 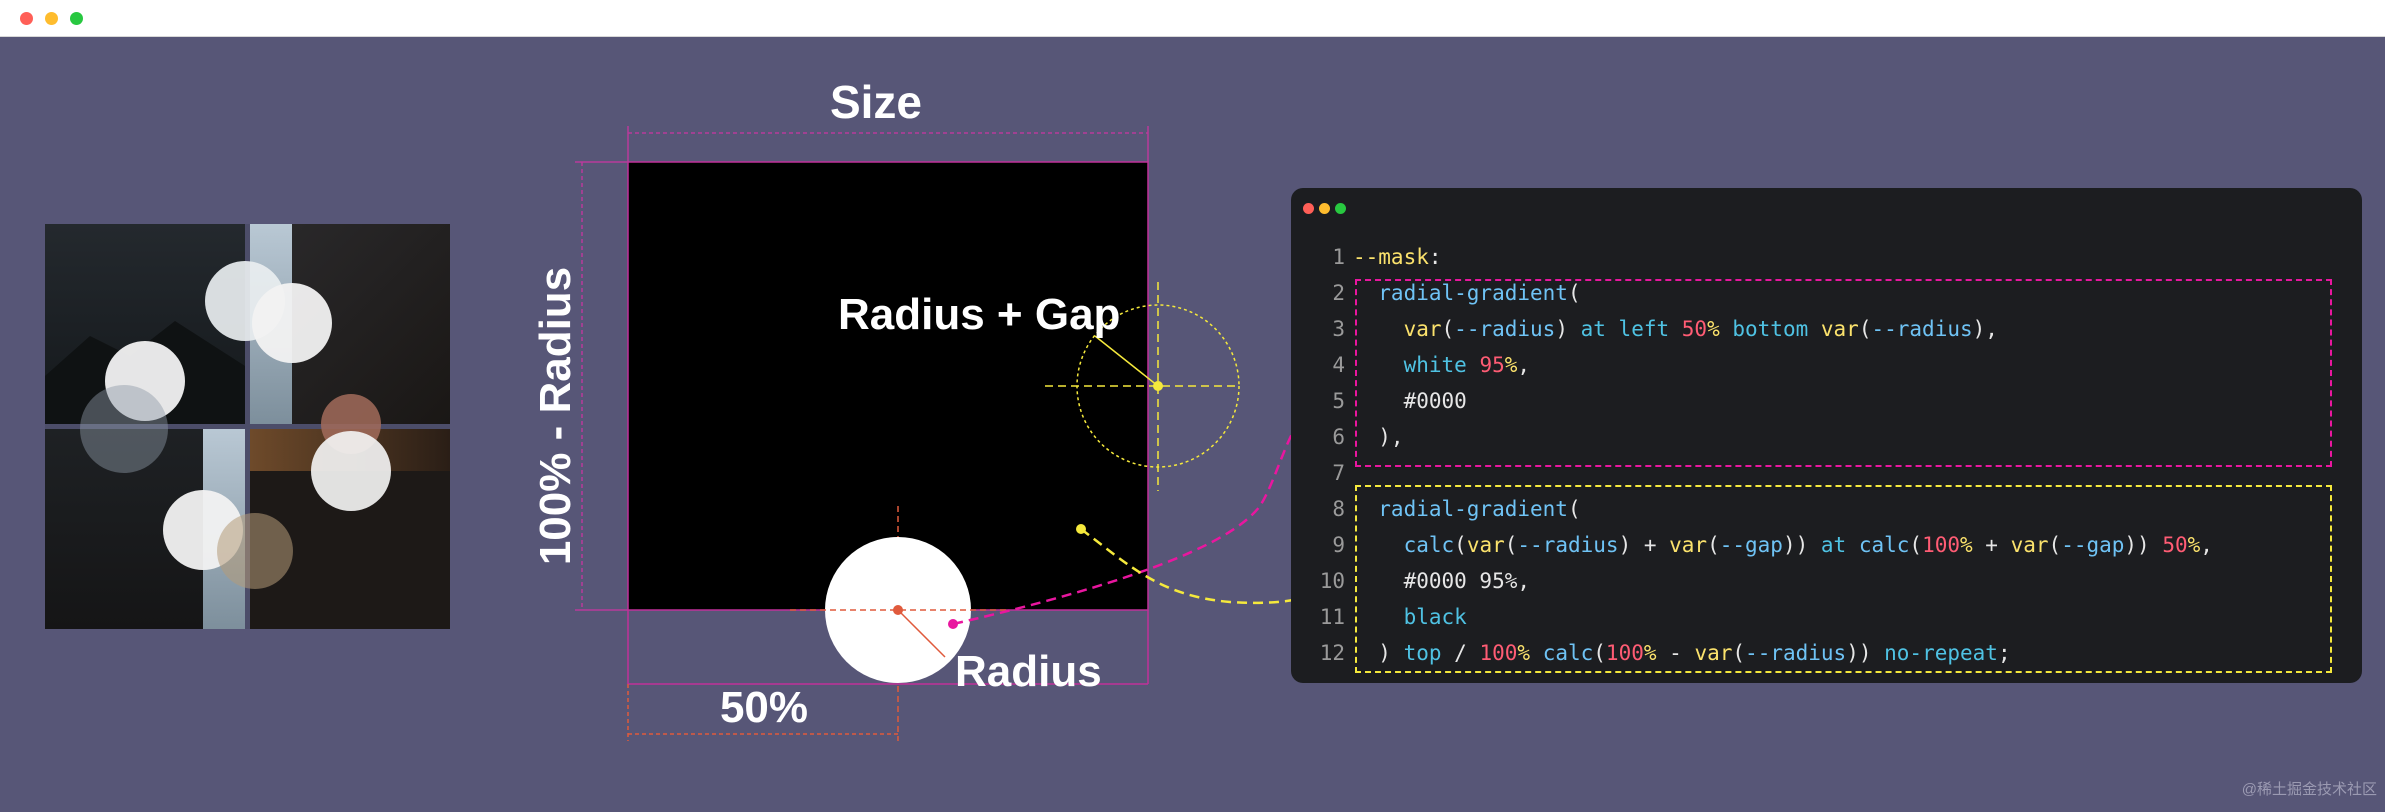 What do you see at coordinates (555, 416) in the screenshot?
I see `height-label: 100% - Radius` at bounding box center [555, 416].